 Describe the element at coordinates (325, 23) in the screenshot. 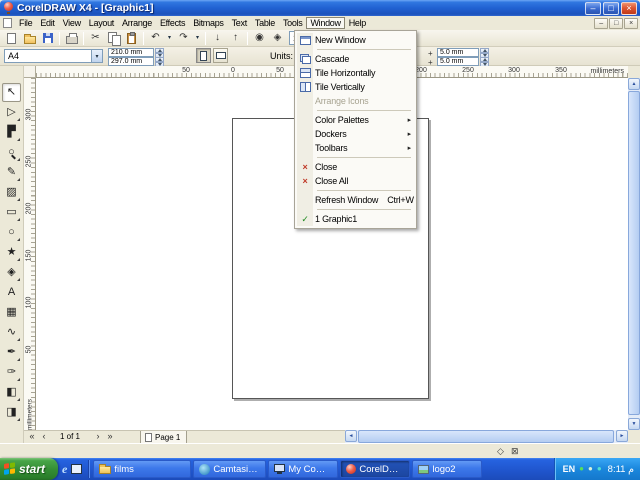

I see `menu-window: Window` at that location.